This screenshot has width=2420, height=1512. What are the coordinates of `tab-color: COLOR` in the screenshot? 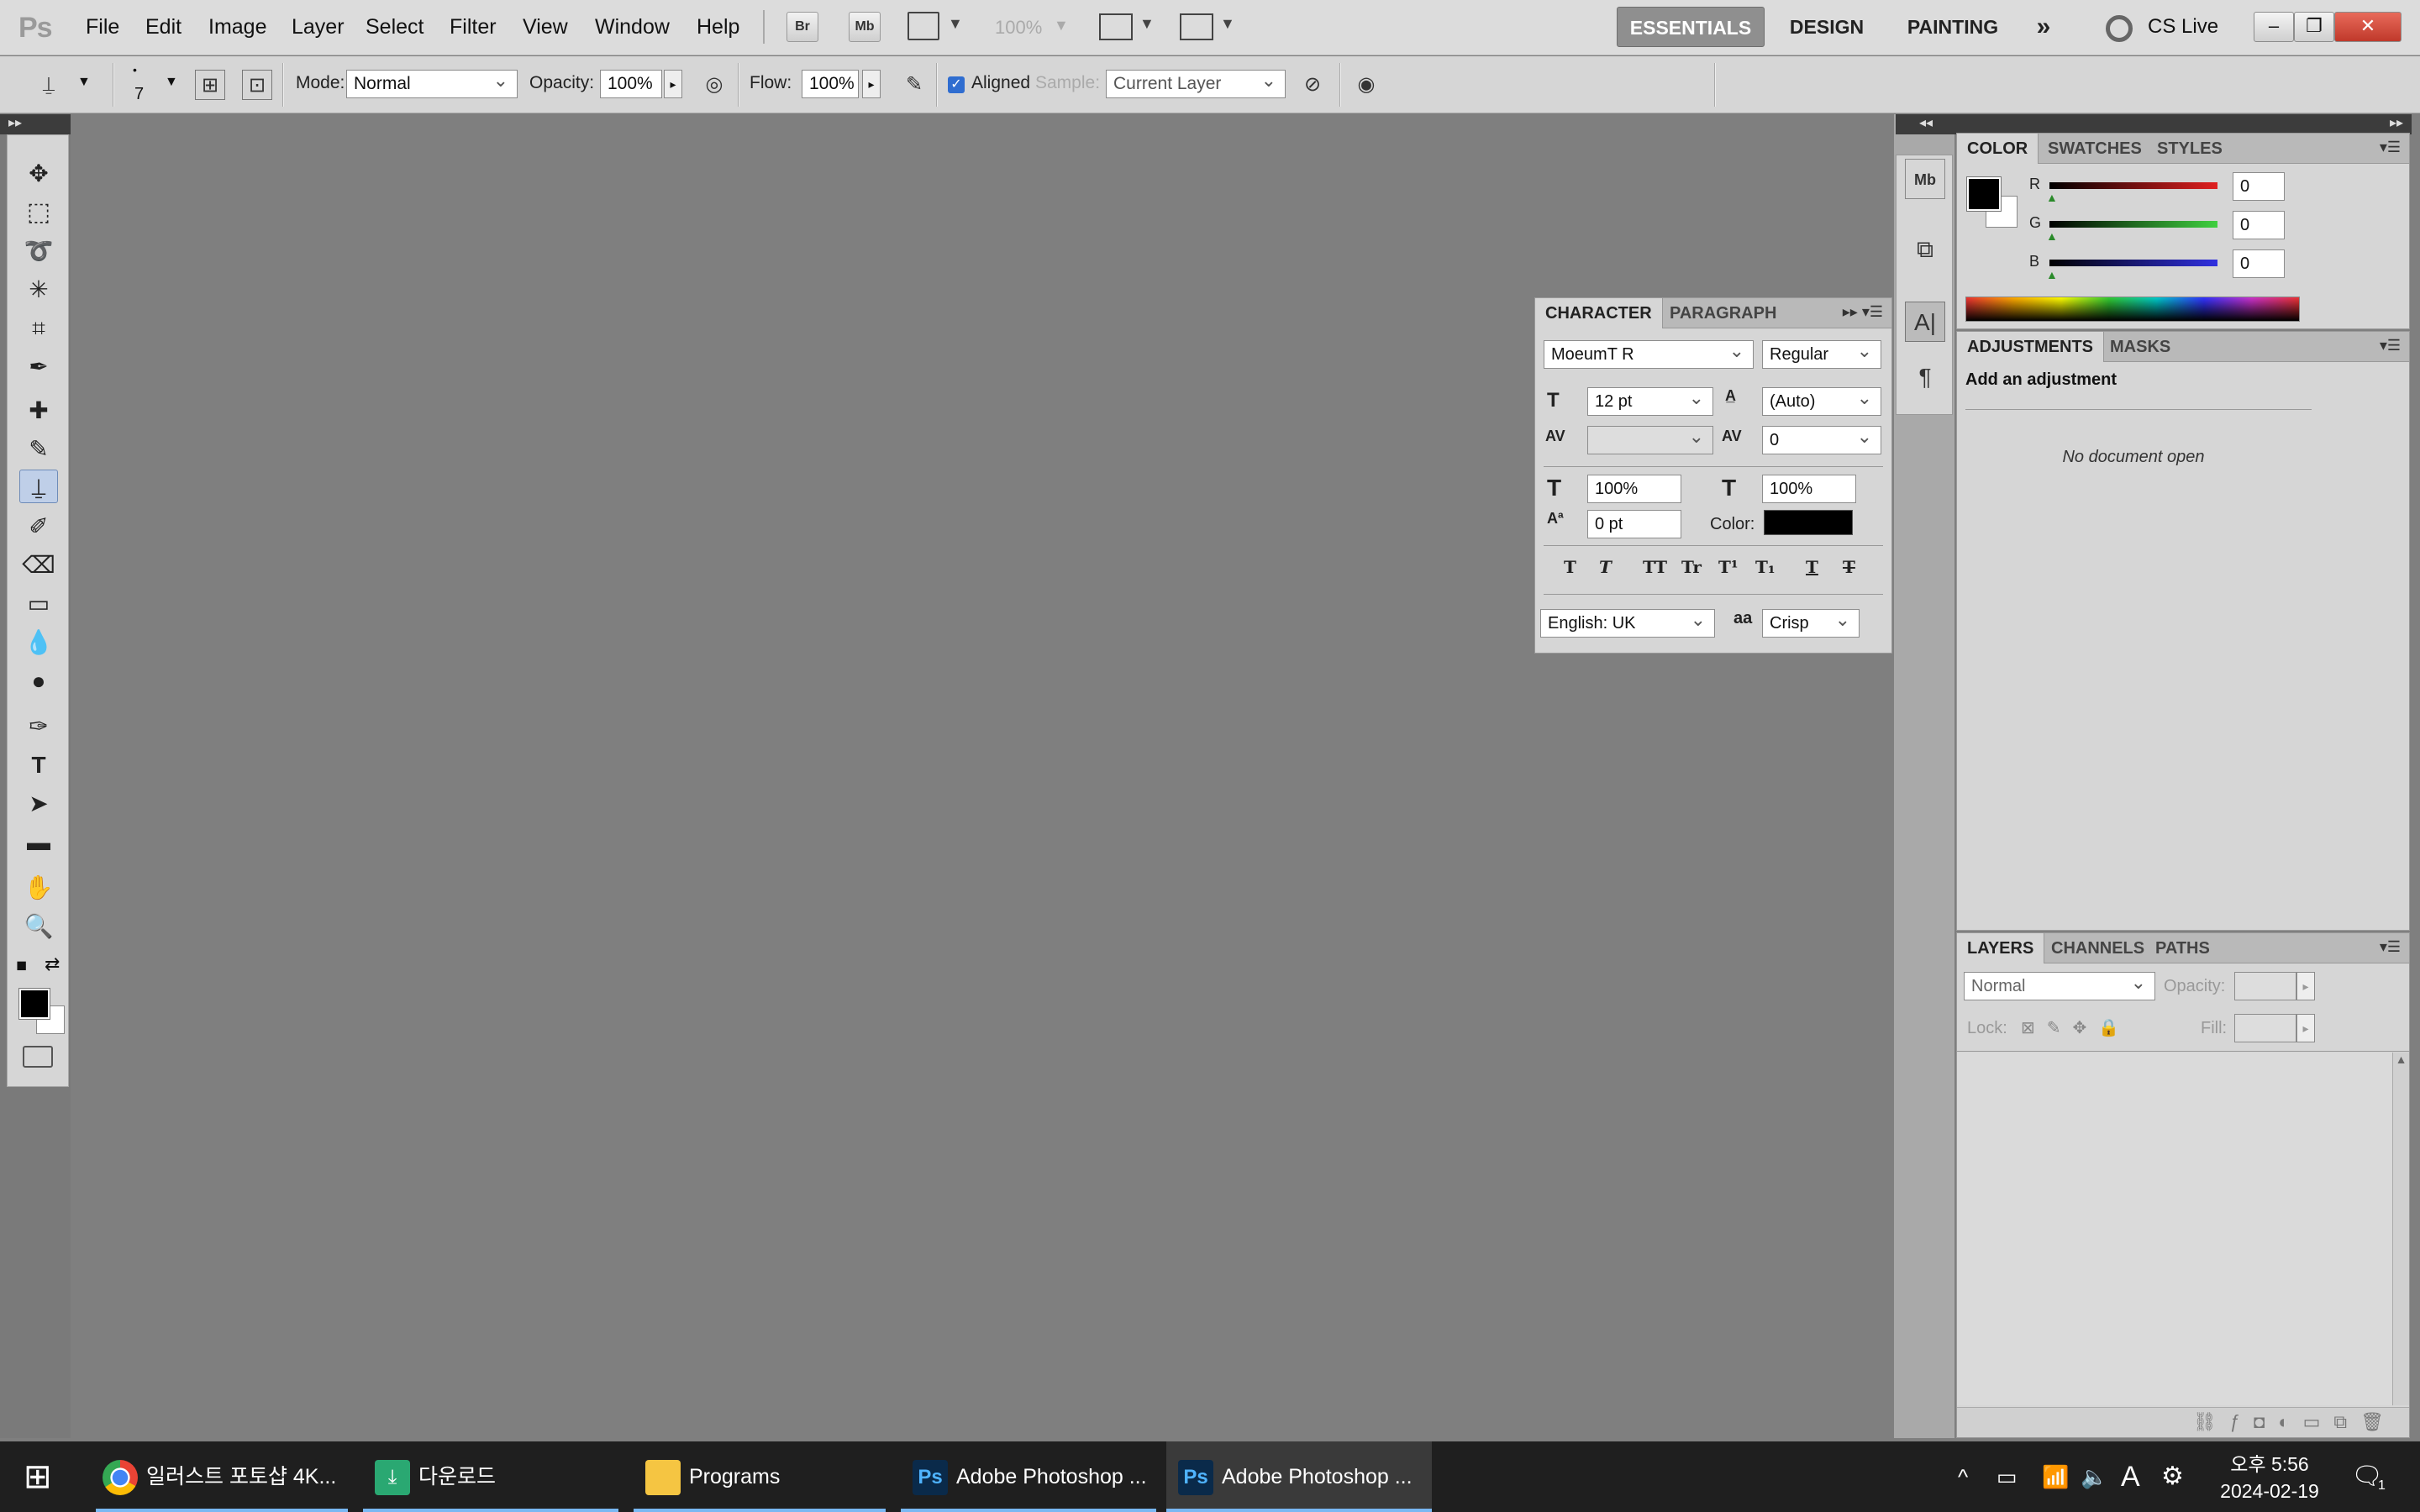 It's located at (1998, 149).